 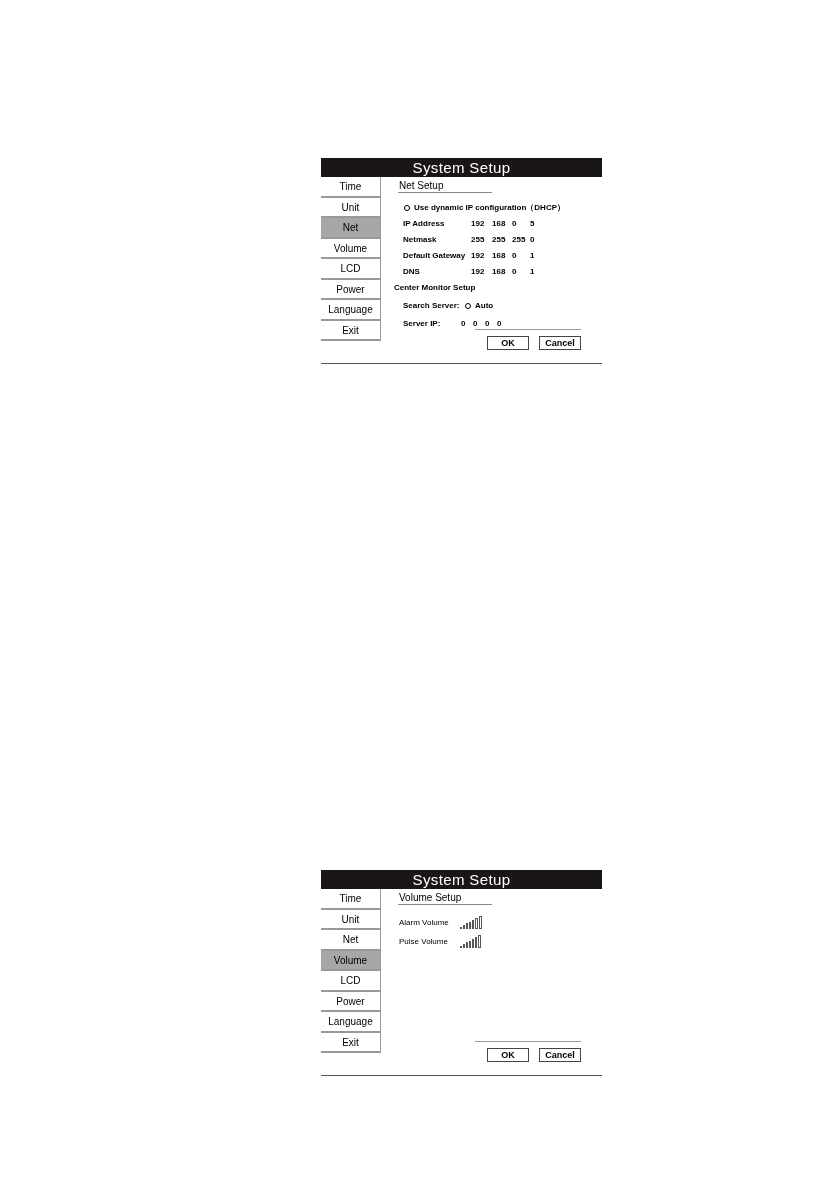 What do you see at coordinates (445, 186) in the screenshot?
I see `panel-heading: Net Setup` at bounding box center [445, 186].